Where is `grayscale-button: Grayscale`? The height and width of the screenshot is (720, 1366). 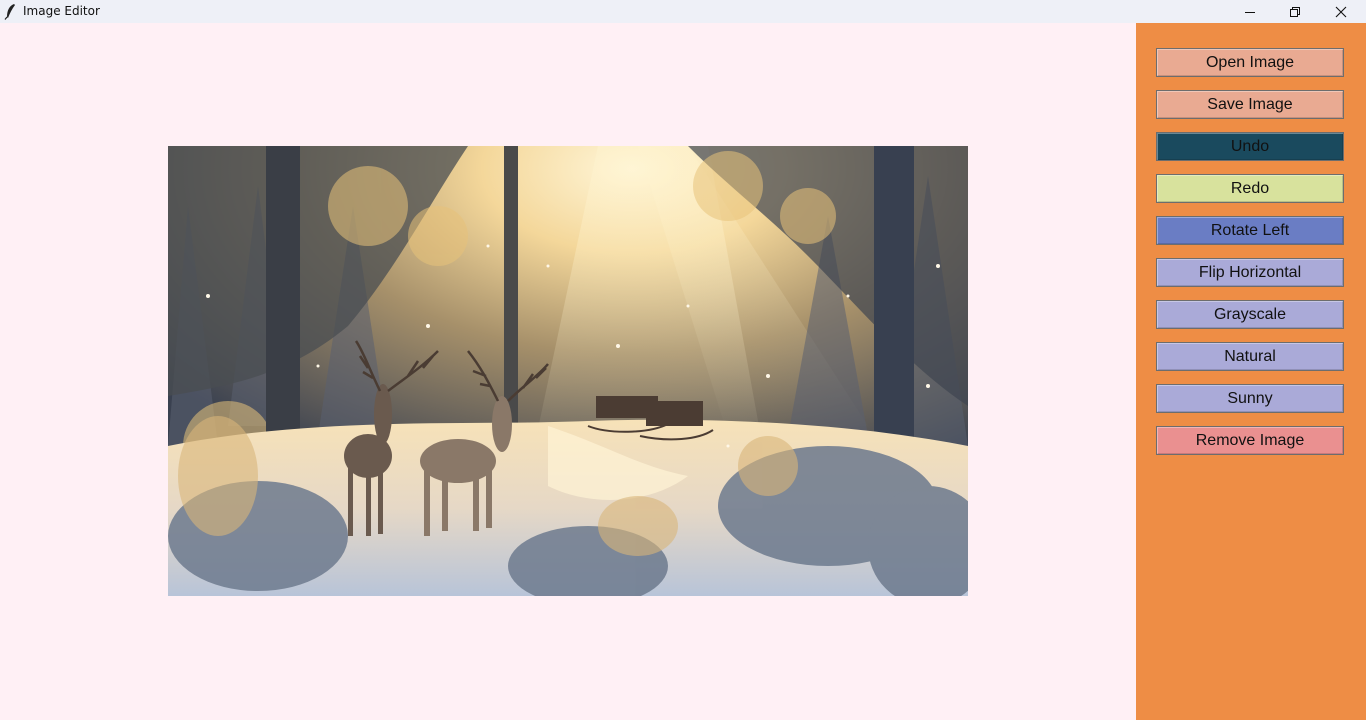
grayscale-button: Grayscale is located at coordinates (1250, 314).